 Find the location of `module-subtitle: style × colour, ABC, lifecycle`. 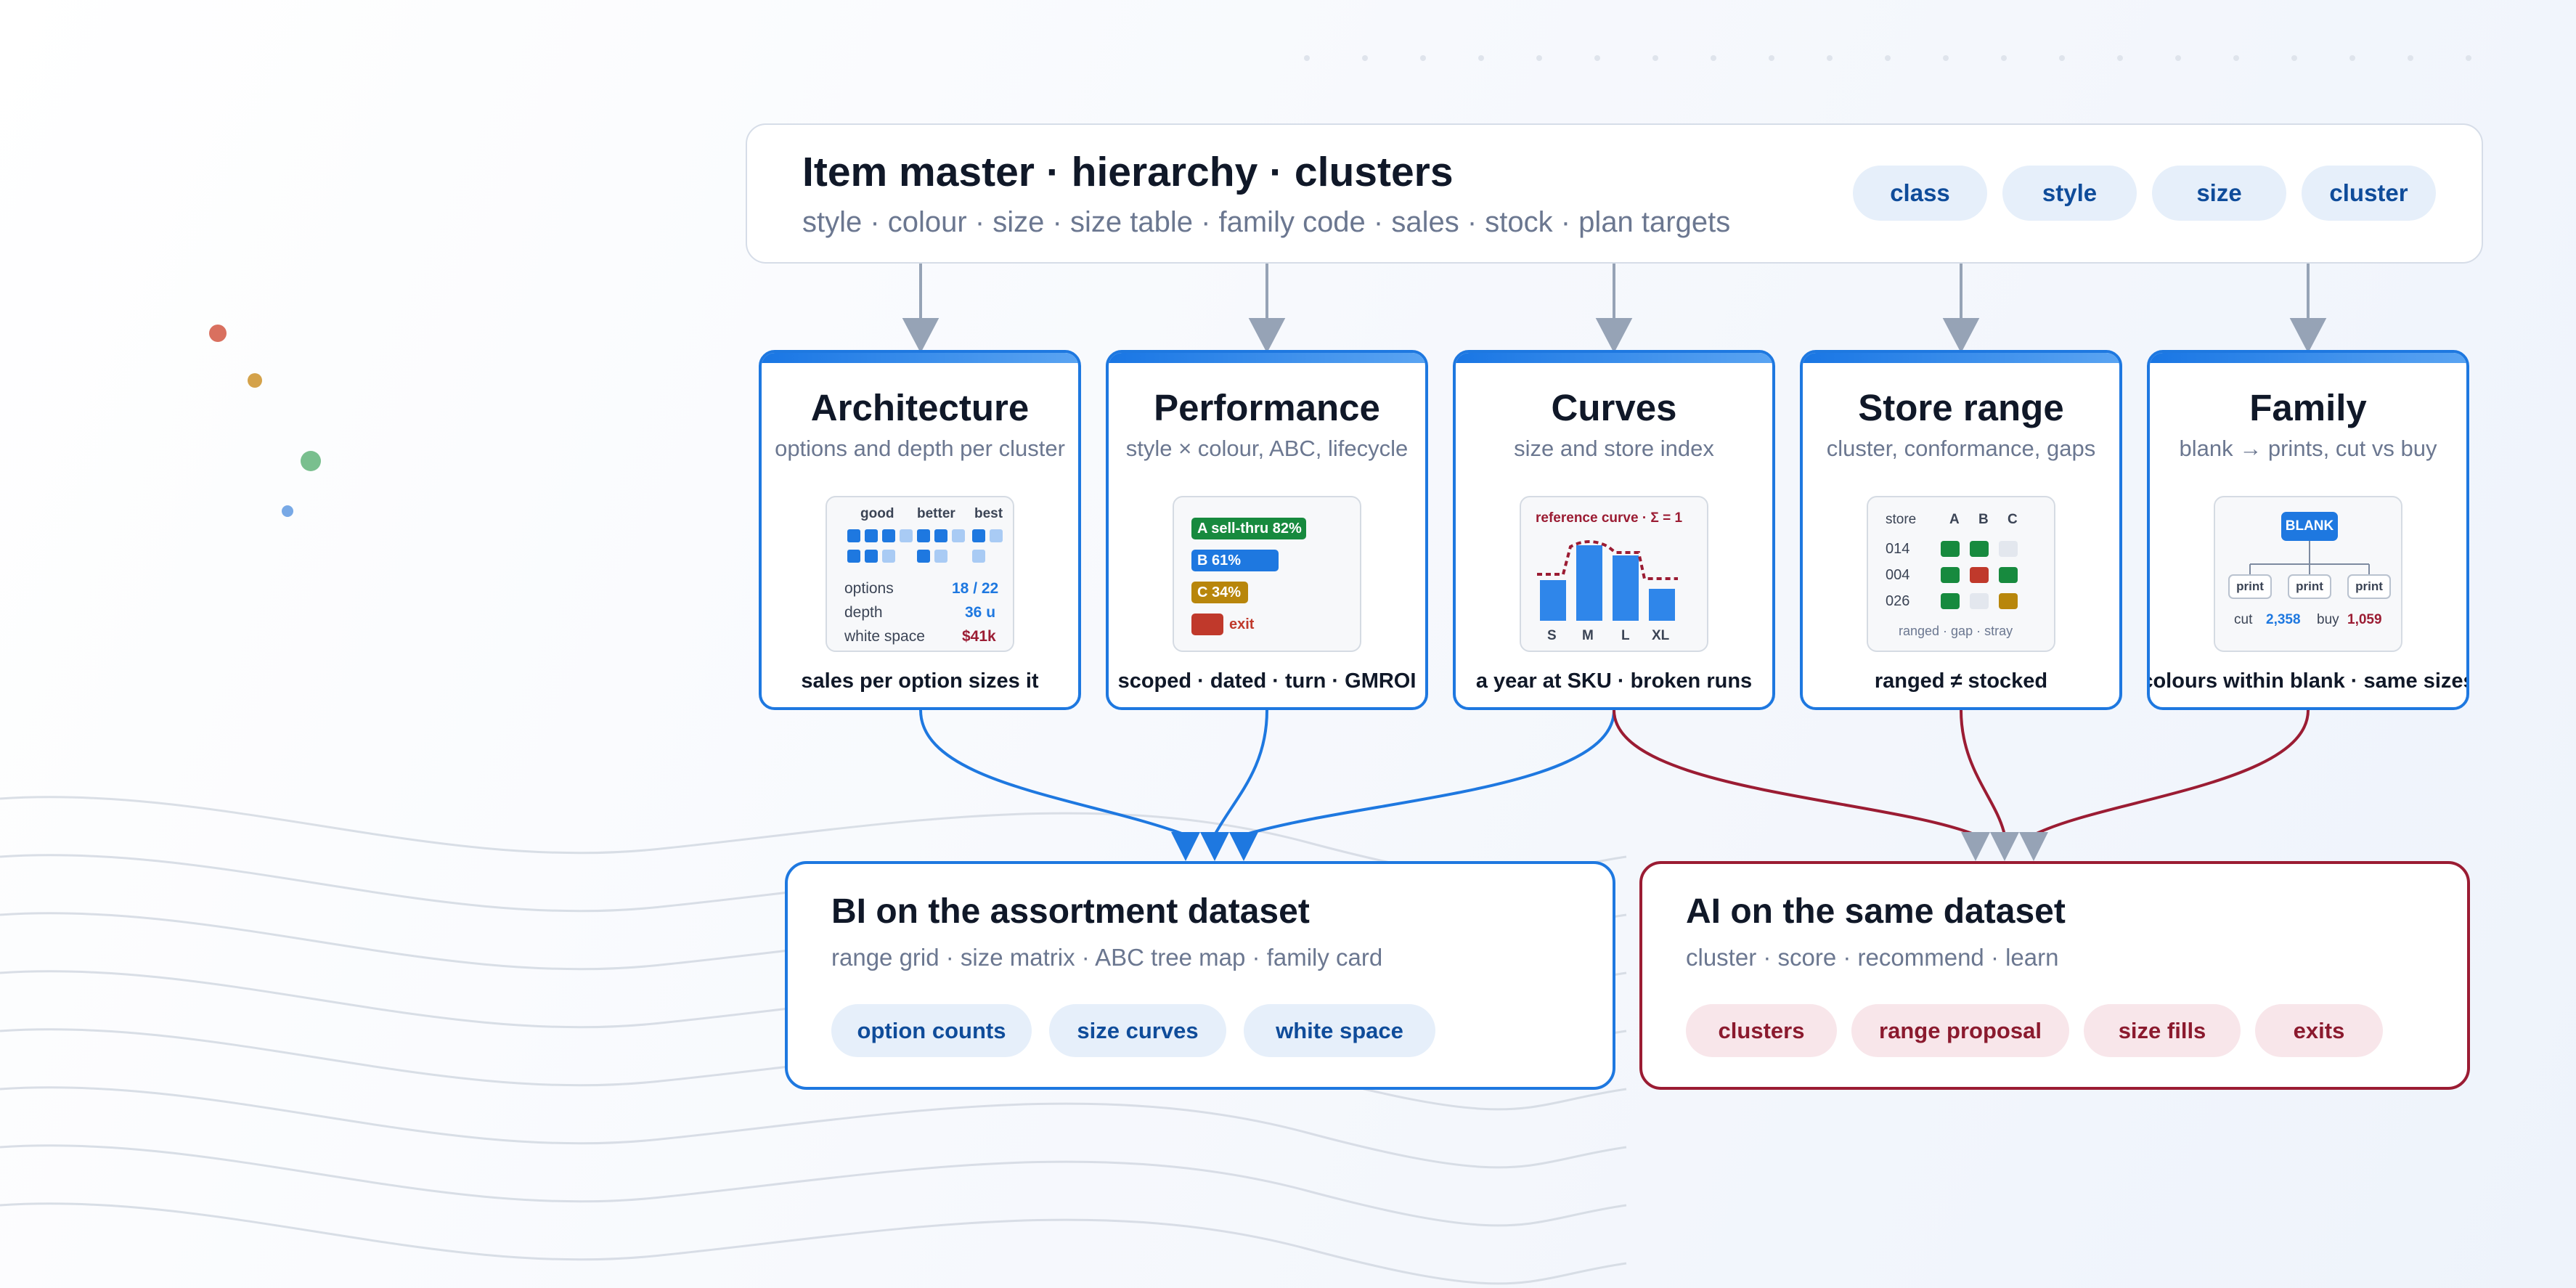

module-subtitle: style × colour, ABC, lifecycle is located at coordinates (1267, 449).